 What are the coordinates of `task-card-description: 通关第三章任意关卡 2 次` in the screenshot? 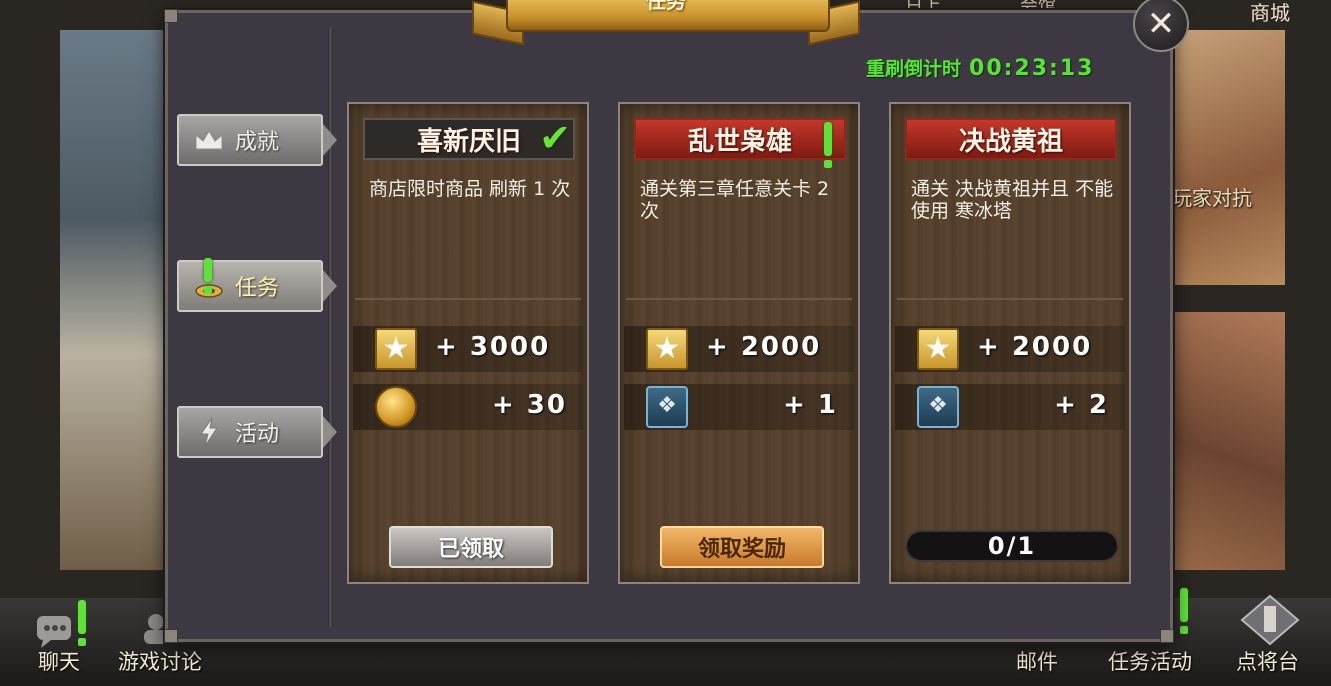 It's located at (735, 200).